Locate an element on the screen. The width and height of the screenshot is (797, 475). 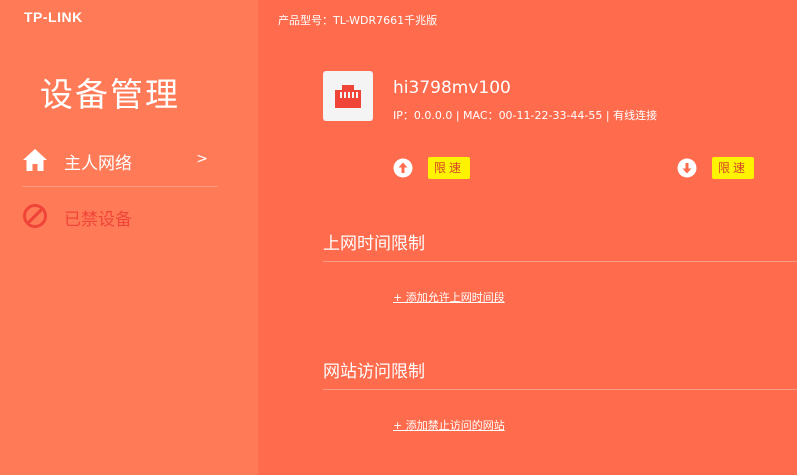
ban-icon is located at coordinates (35, 216).